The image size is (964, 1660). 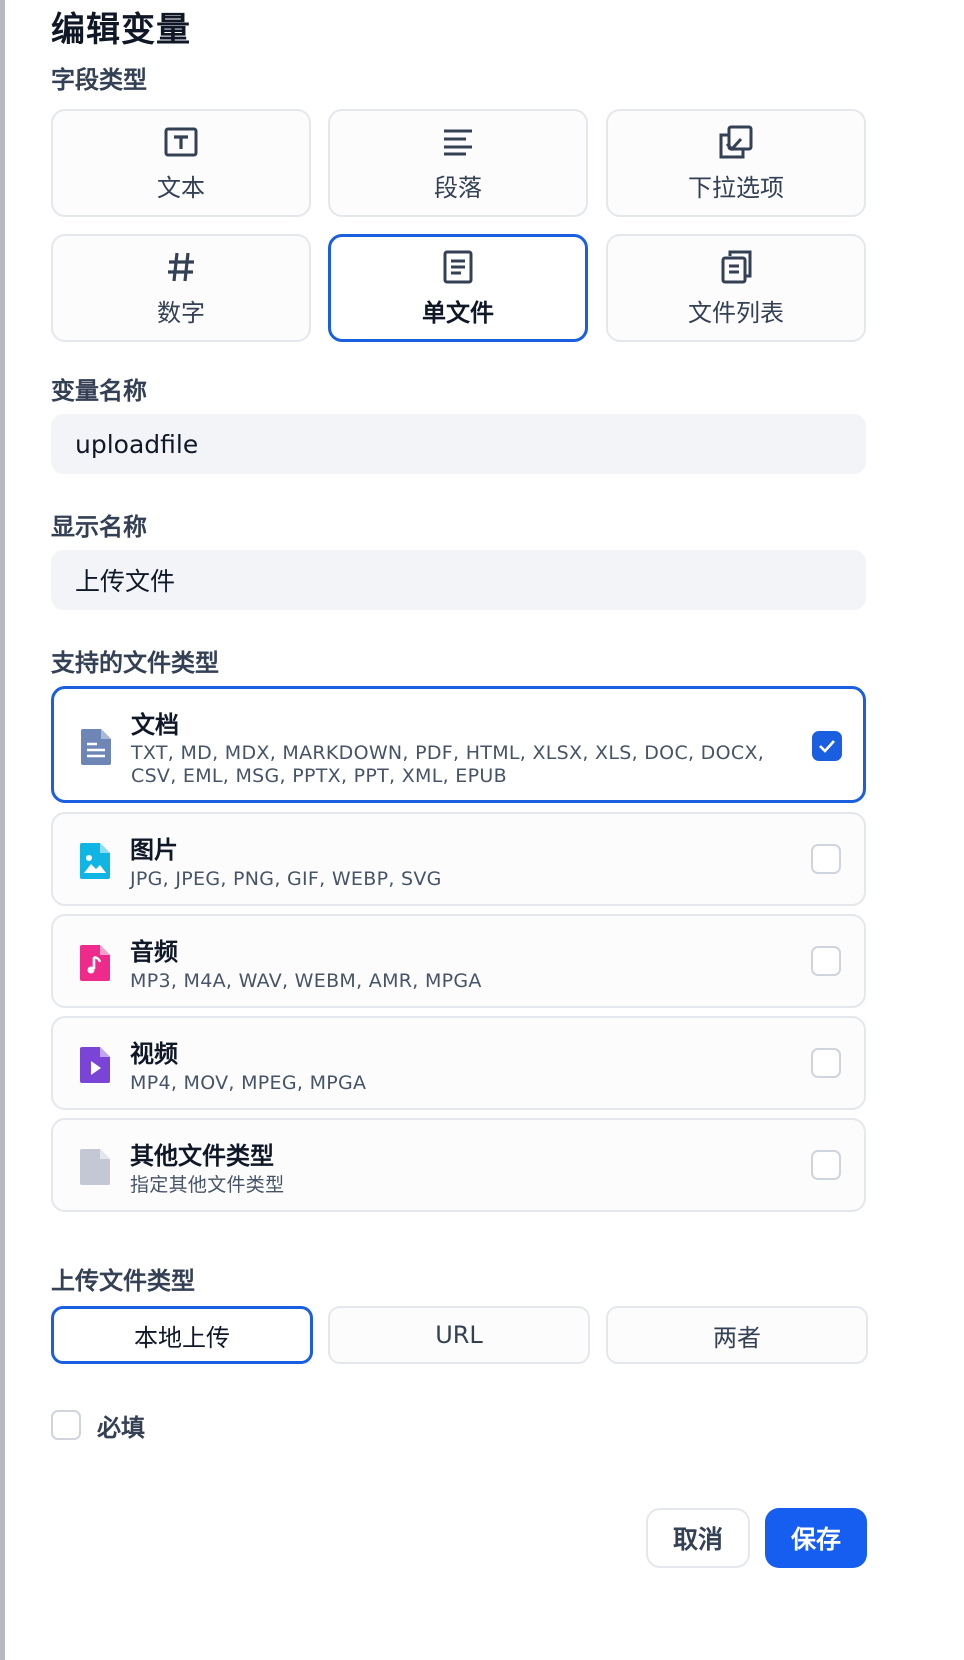 I want to click on check-icon, so click(x=827, y=746).